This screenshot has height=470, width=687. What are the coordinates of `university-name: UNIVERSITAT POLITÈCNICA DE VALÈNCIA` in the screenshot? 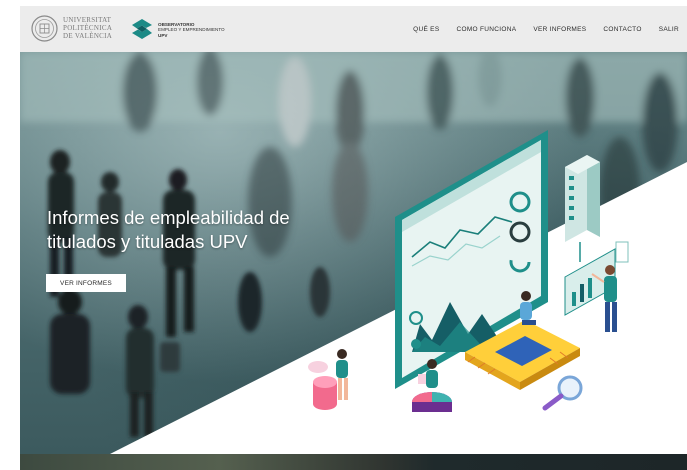 It's located at (87, 28).